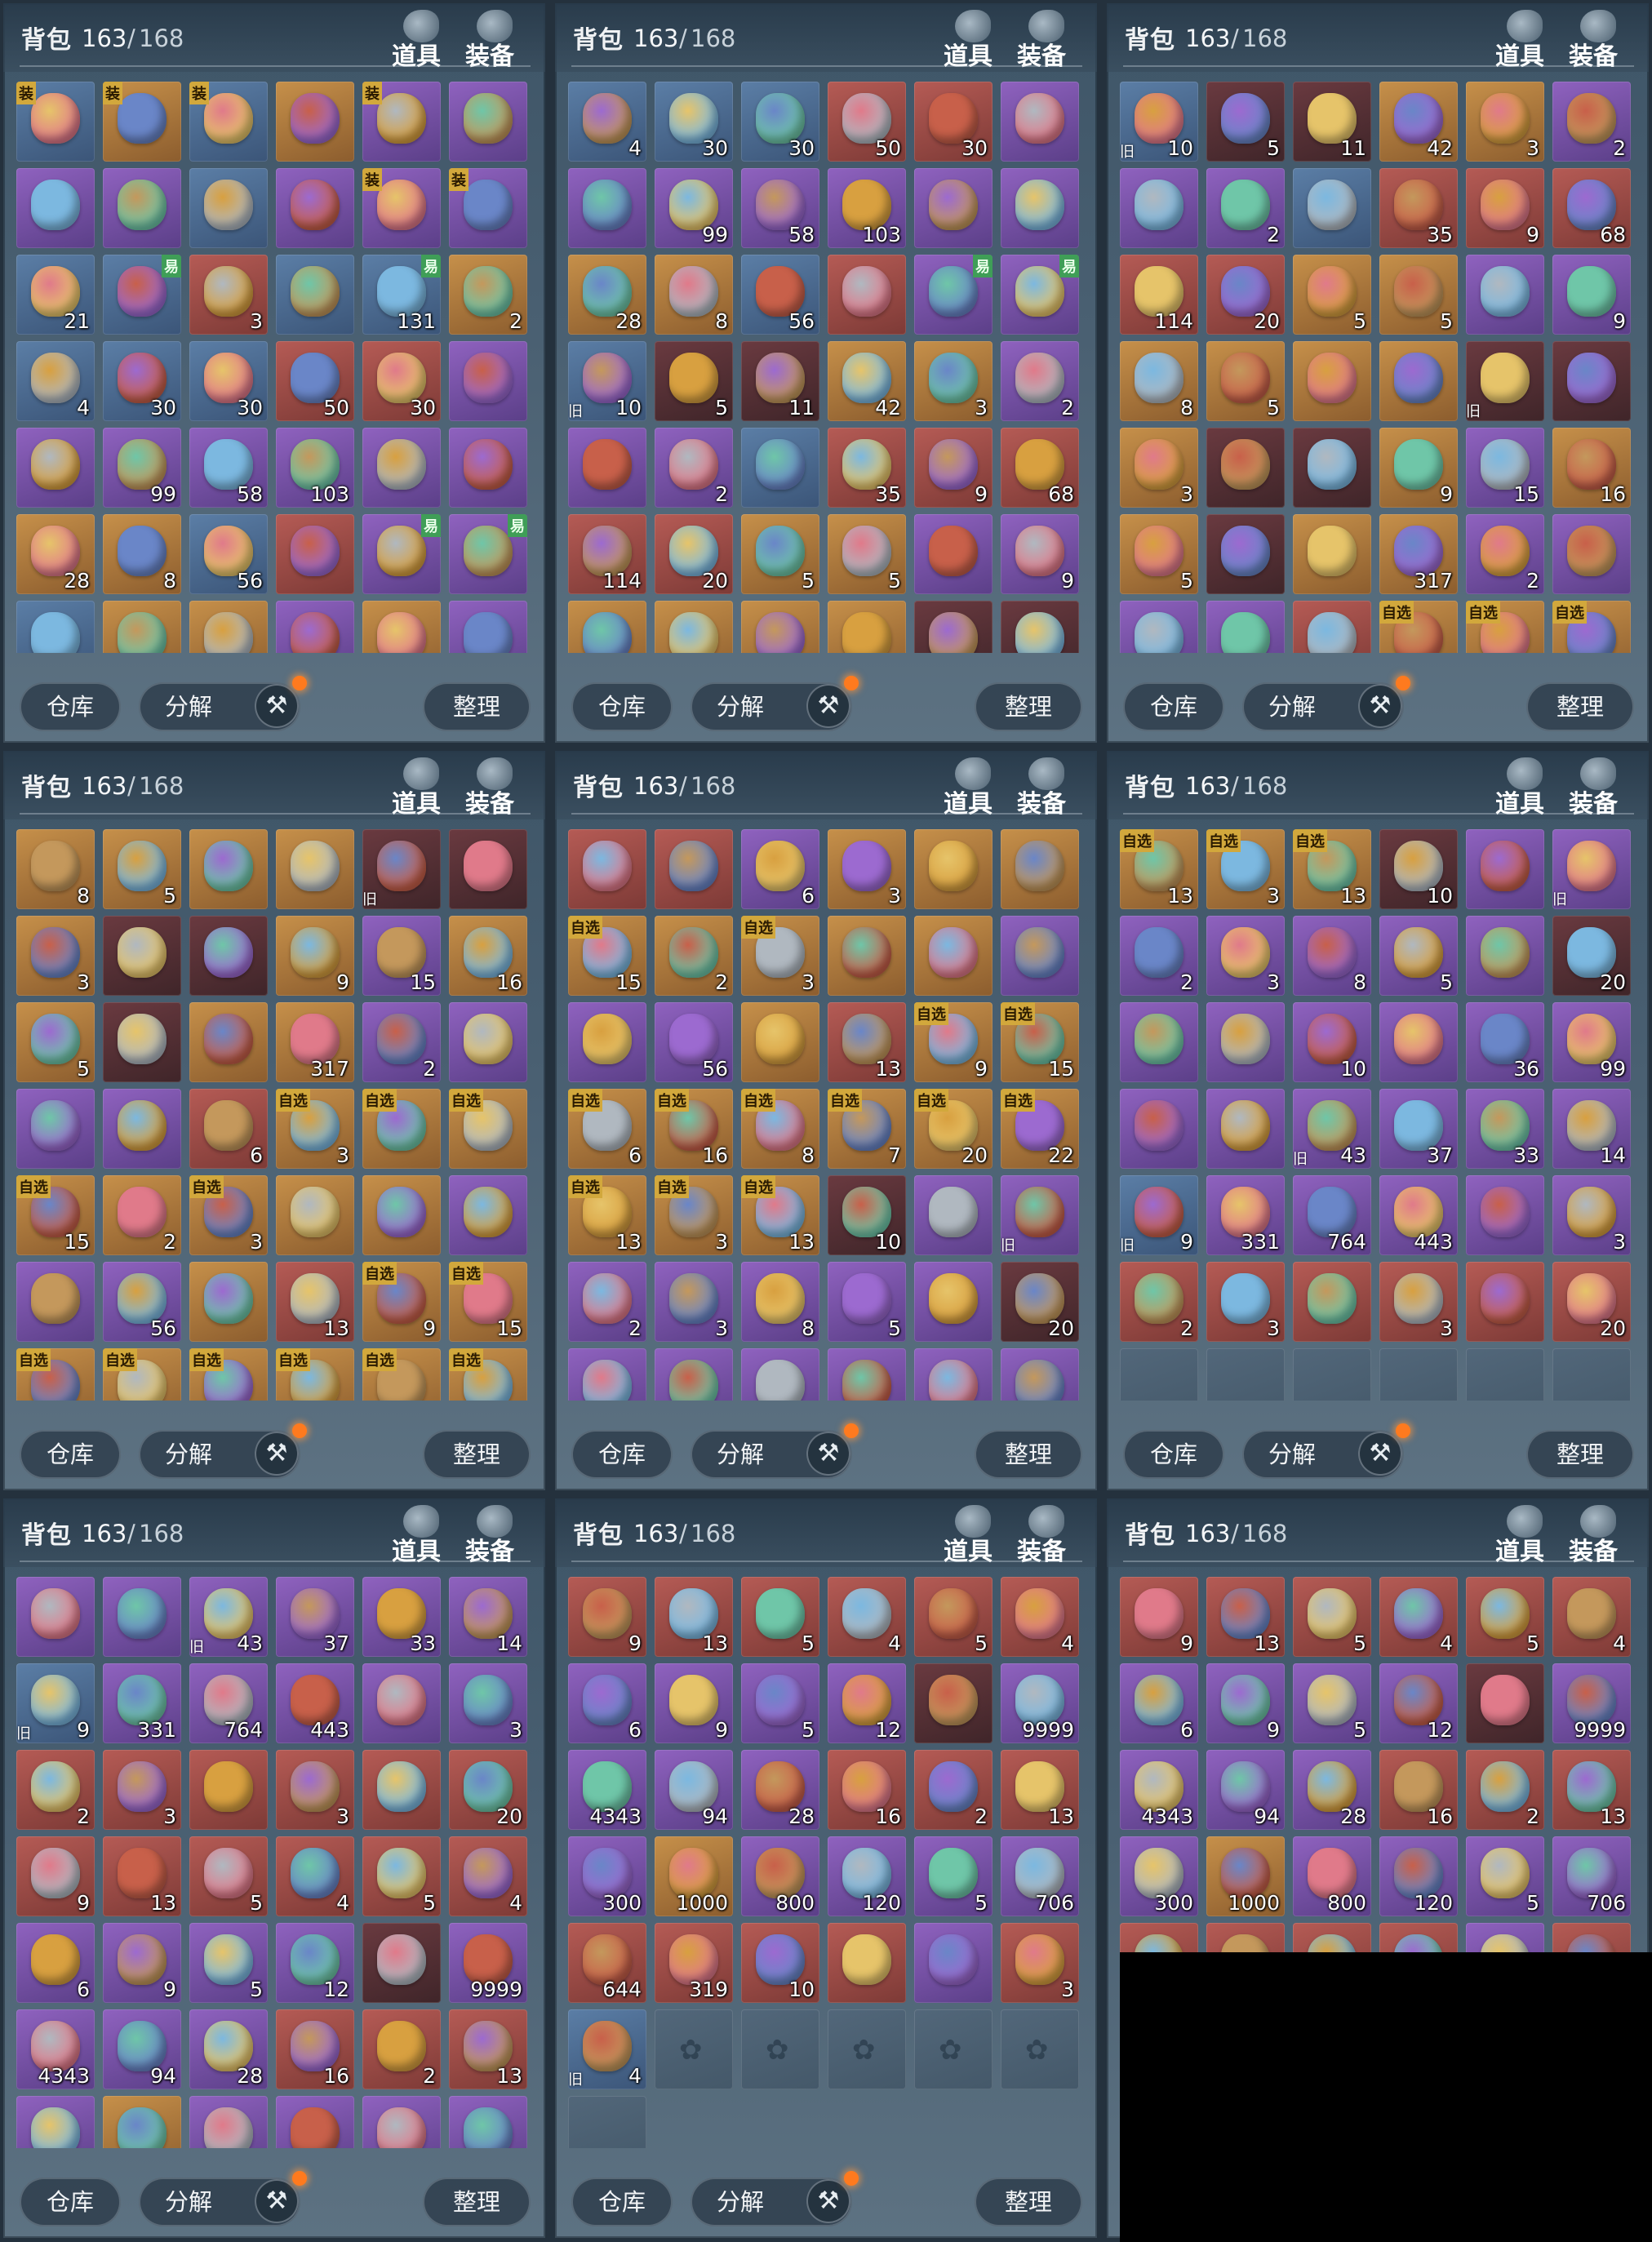 This screenshot has height=2242, width=1652. What do you see at coordinates (228, 1374) in the screenshot?
I see `item-slot: 自选8` at bounding box center [228, 1374].